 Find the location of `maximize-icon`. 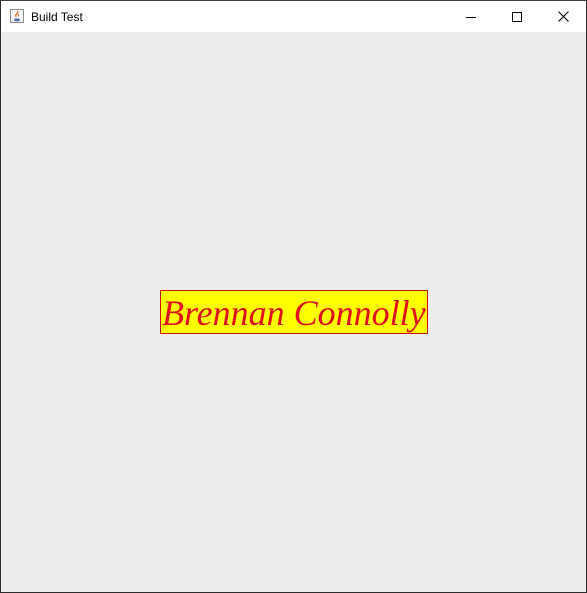

maximize-icon is located at coordinates (517, 16).